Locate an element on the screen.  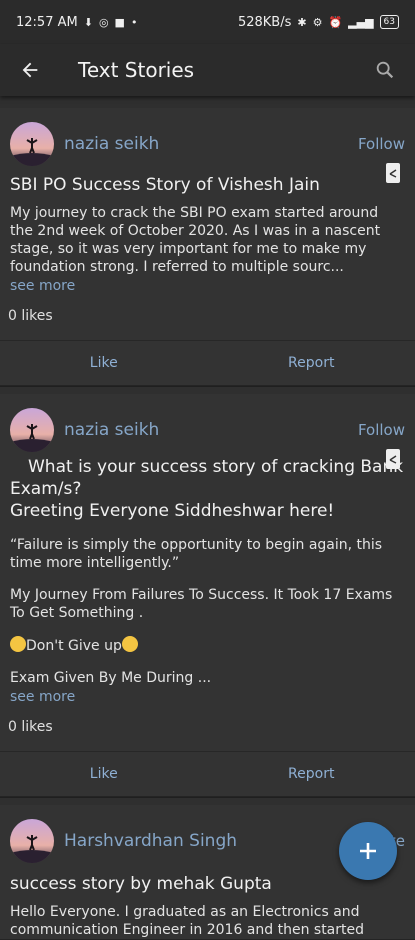
story-greeting: Greeting Everyone Siddheshwar here! is located at coordinates (207, 511).